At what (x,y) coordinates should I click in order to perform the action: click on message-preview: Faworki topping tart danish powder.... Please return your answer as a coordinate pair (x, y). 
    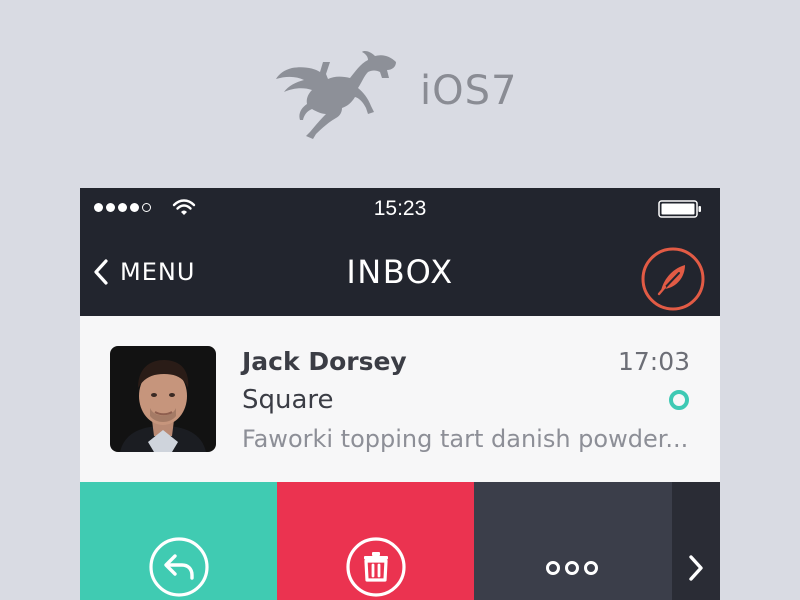
    Looking at the image, I should click on (465, 439).